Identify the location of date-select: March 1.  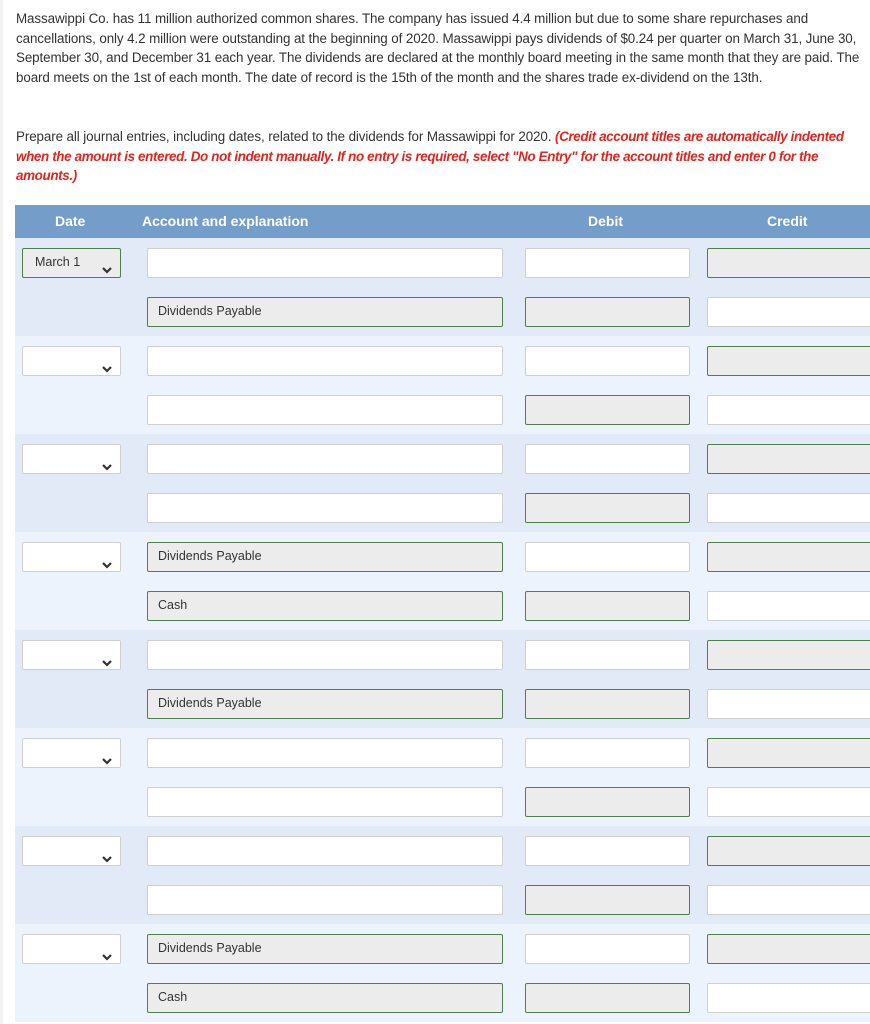
(71, 263).